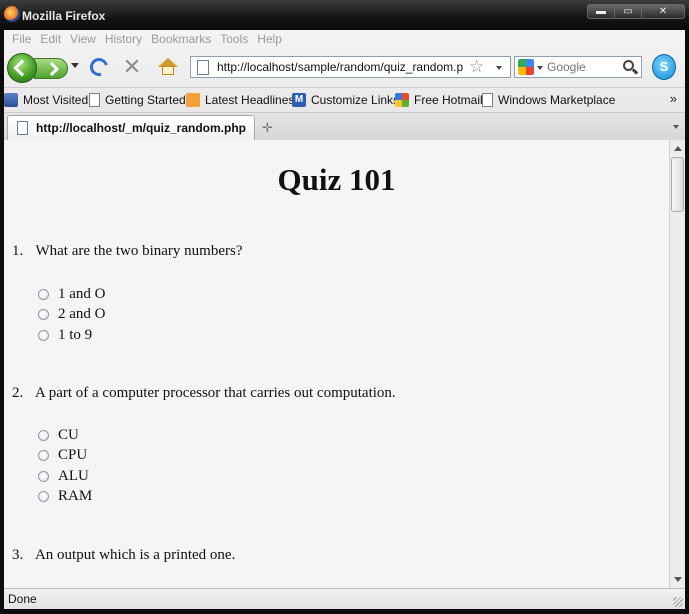 The height and width of the screenshot is (614, 689). I want to click on rss-icon, so click(193, 100).